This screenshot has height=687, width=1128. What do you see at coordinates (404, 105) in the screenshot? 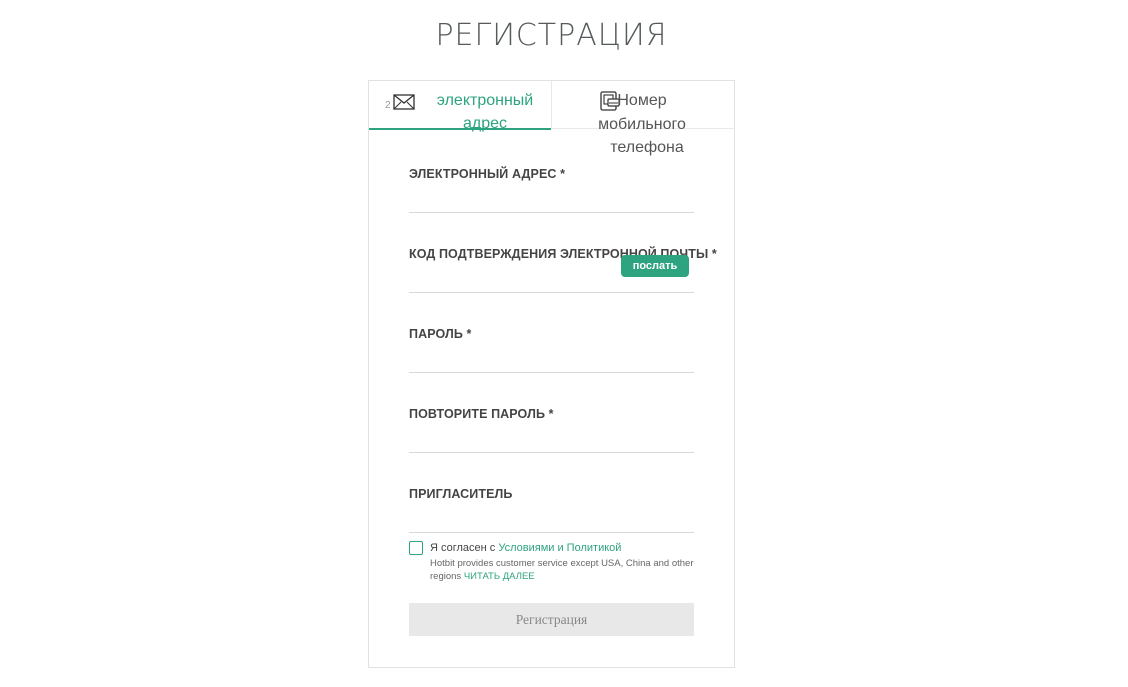
I see `envelope-icon` at bounding box center [404, 105].